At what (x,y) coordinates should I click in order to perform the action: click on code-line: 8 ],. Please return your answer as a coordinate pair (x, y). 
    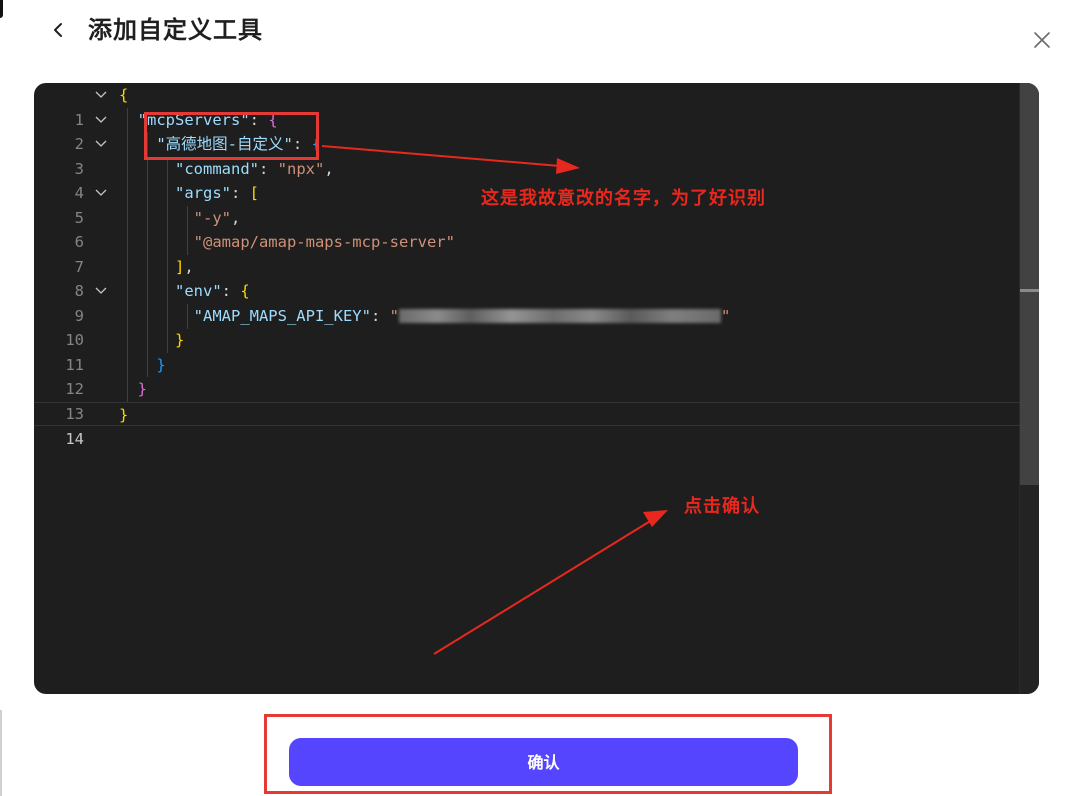
    Looking at the image, I should click on (527, 278).